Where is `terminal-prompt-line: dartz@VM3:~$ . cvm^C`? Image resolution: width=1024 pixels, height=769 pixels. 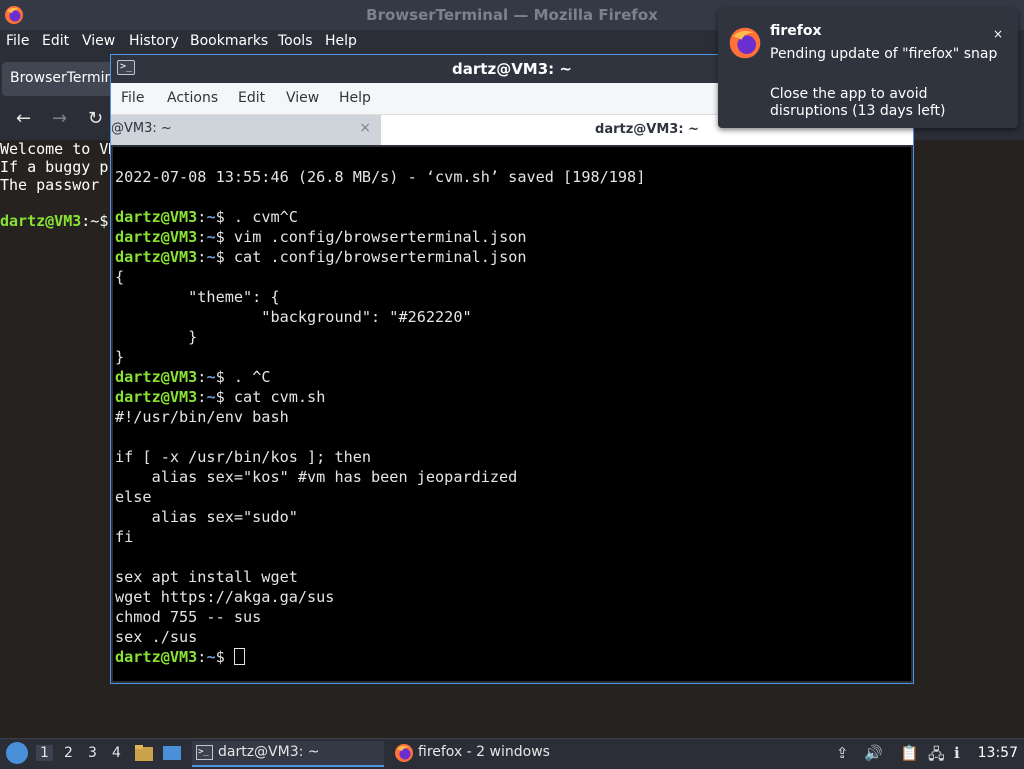 terminal-prompt-line: dartz@VM3:~$ . cvm^C is located at coordinates (206, 217).